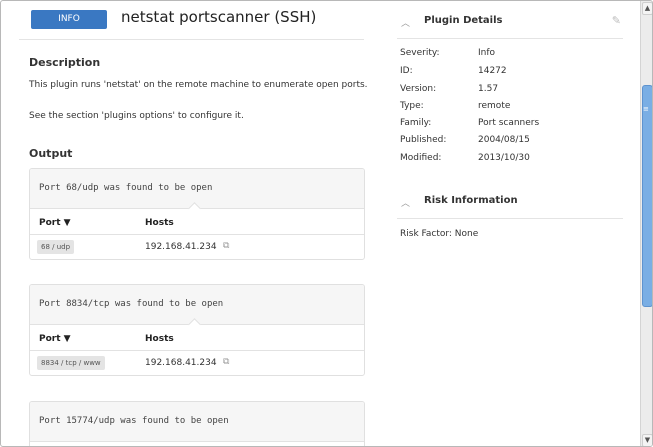  Describe the element at coordinates (406, 71) in the screenshot. I see `detail-key: ID:` at that location.